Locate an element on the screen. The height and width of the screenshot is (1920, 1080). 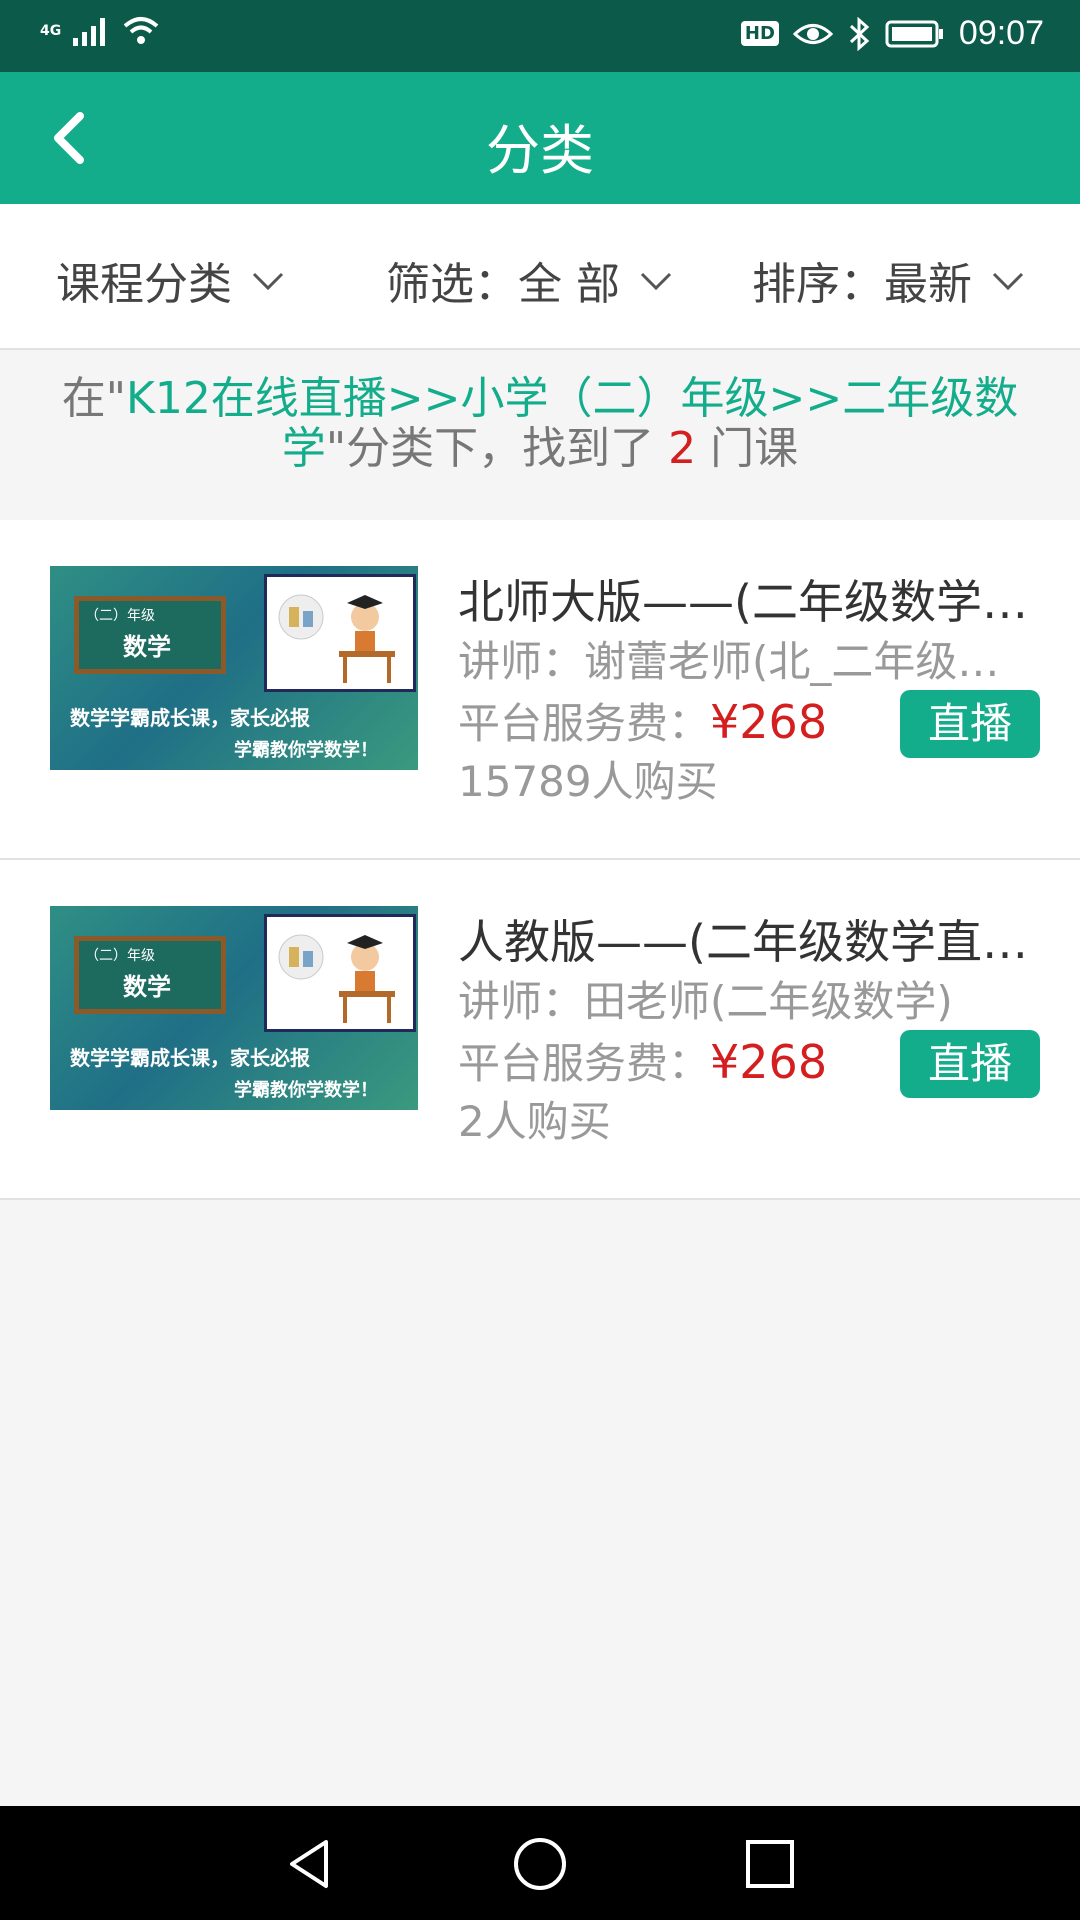
network-type: 4G is located at coordinates (51, 31).